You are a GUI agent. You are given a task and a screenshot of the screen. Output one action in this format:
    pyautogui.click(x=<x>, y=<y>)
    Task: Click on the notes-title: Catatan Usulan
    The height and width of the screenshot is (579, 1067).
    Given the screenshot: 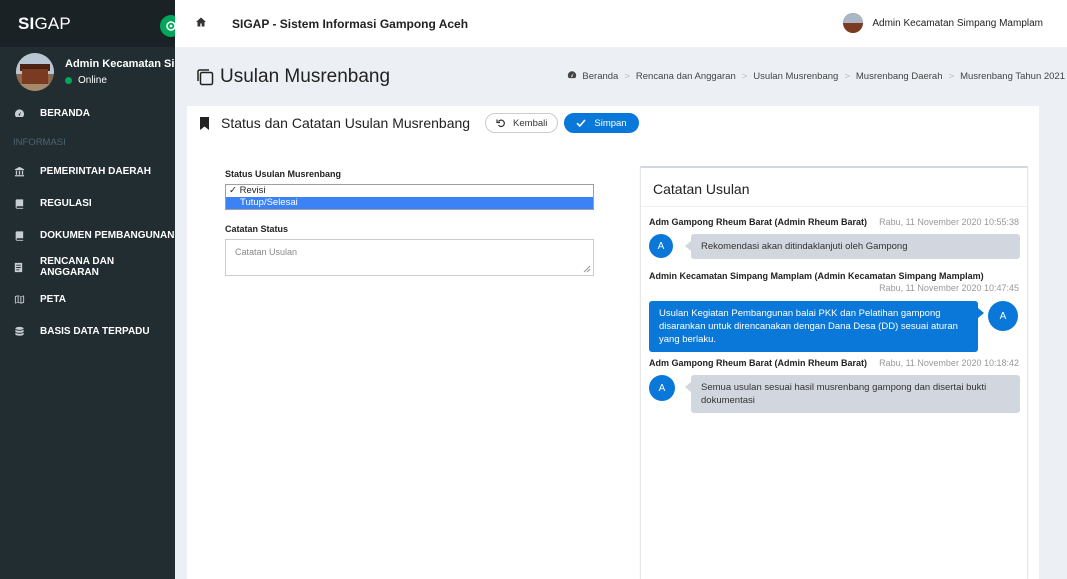 What is the action you would take?
    pyautogui.click(x=701, y=189)
    